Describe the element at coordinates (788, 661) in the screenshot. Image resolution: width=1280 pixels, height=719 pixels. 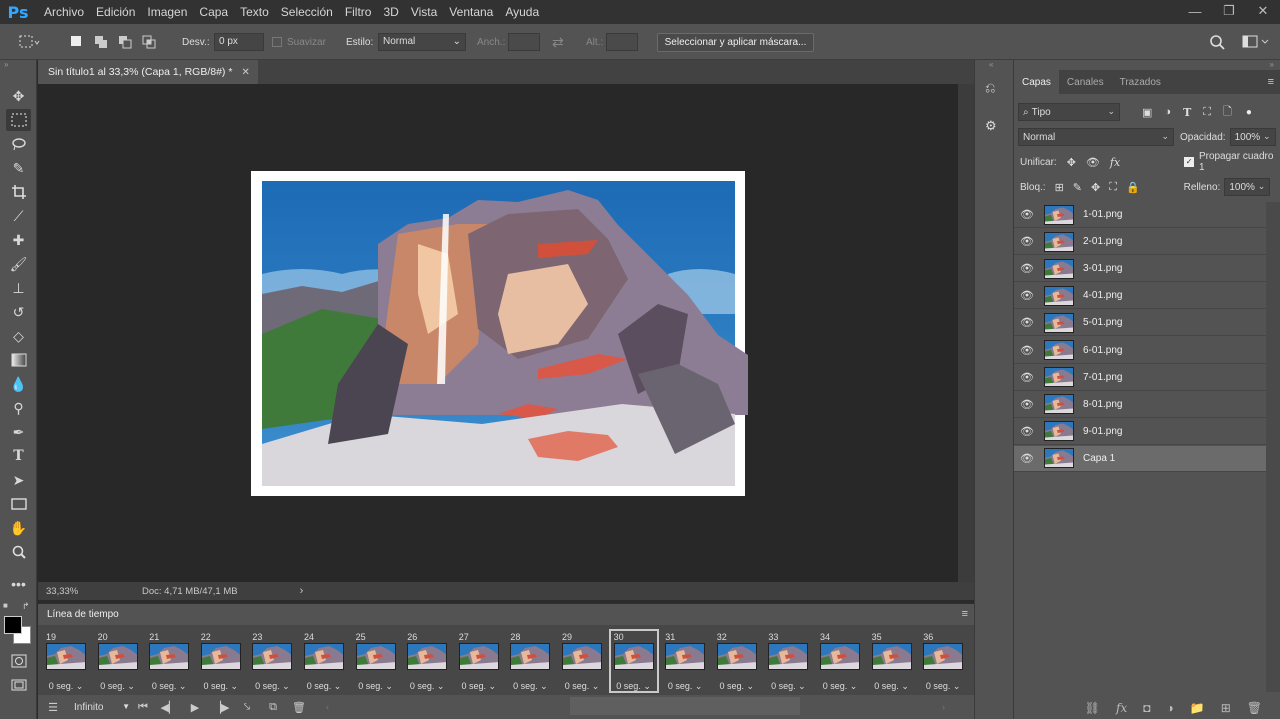
I see `timeline-frame: 33 0 seg. ⌄` at that location.